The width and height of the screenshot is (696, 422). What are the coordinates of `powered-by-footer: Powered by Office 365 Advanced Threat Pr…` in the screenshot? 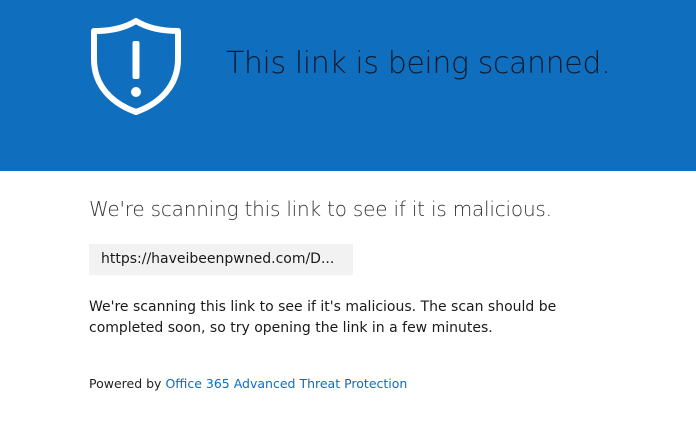 It's located at (248, 383).